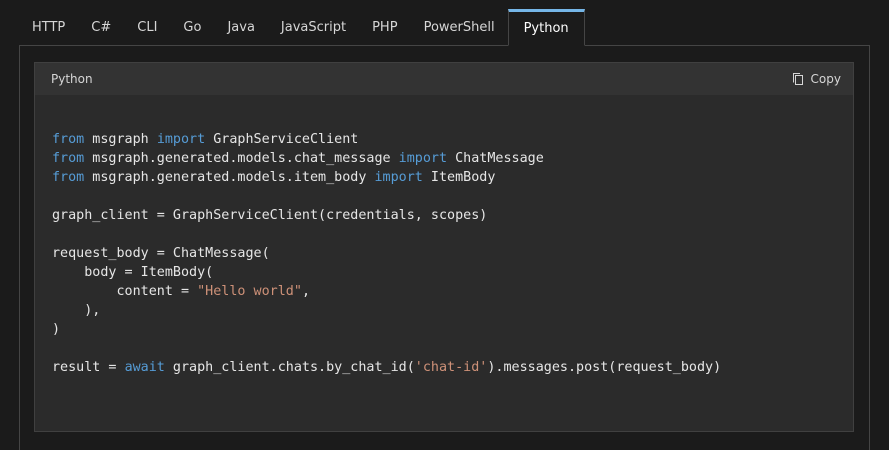  What do you see at coordinates (101, 27) in the screenshot?
I see `tab-csharp: C#` at bounding box center [101, 27].